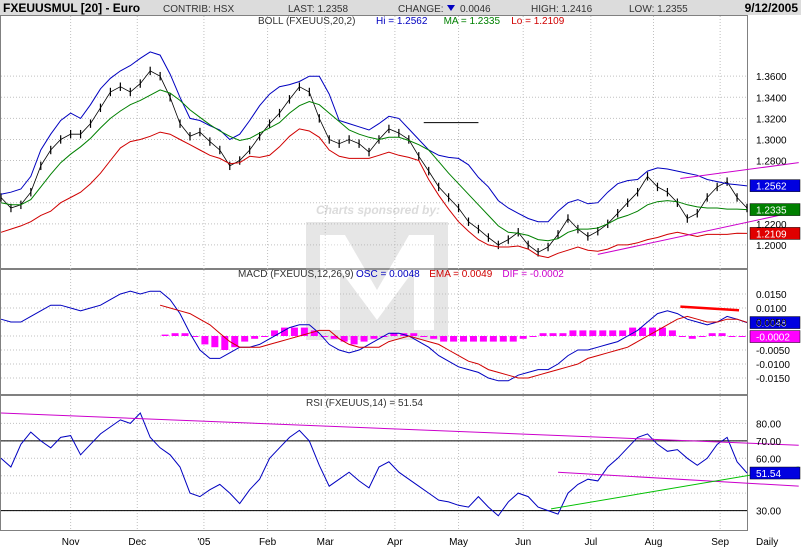  I want to click on value-tag-label: 1.2562, so click(771, 187).